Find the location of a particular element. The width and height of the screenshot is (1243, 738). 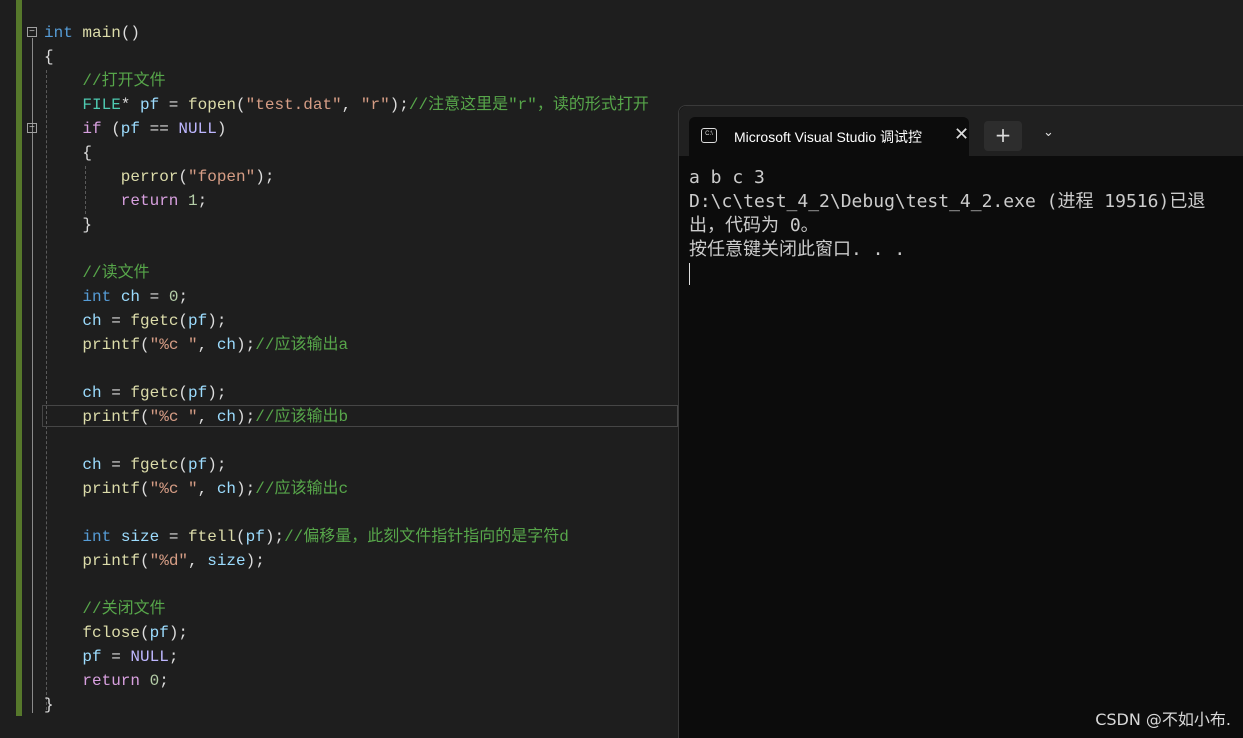

code-line: //读文件 is located at coordinates (115, 273).